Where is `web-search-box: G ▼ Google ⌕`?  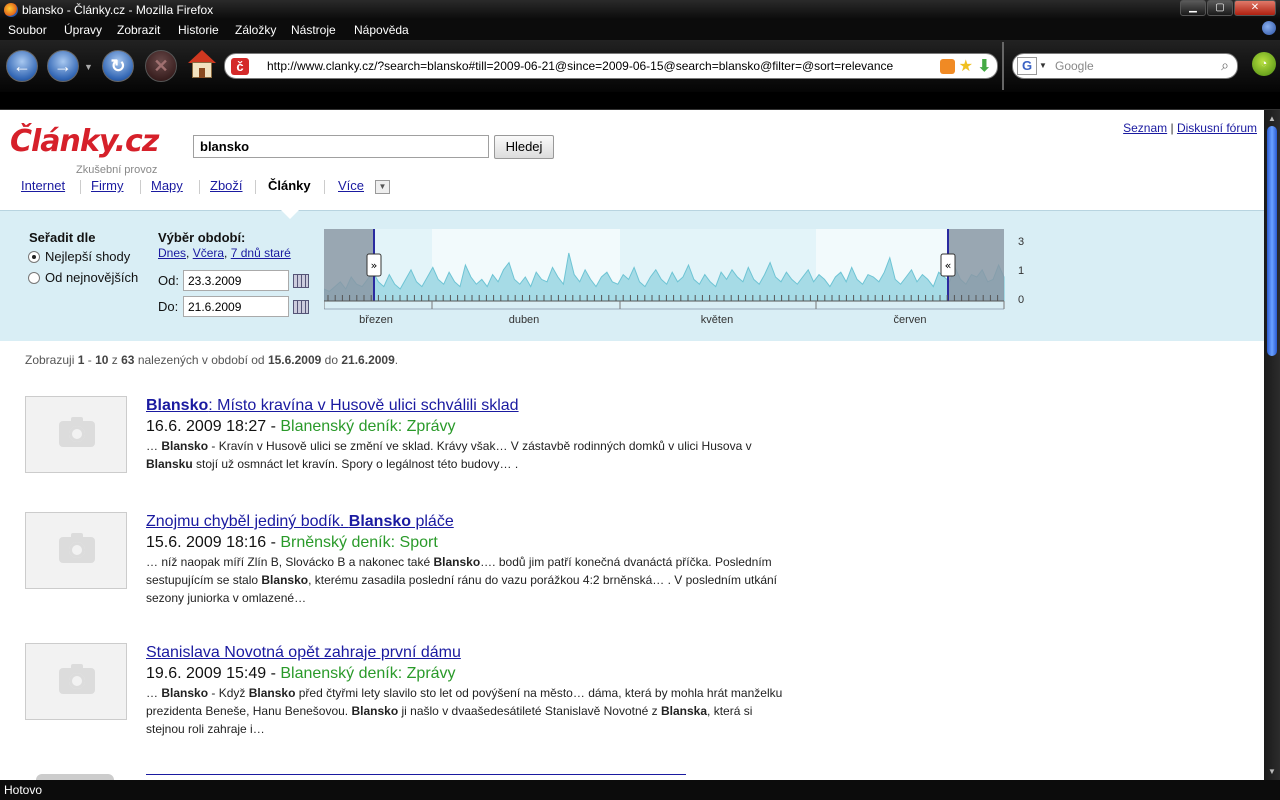
web-search-box: G ▼ Google ⌕ is located at coordinates (1125, 66).